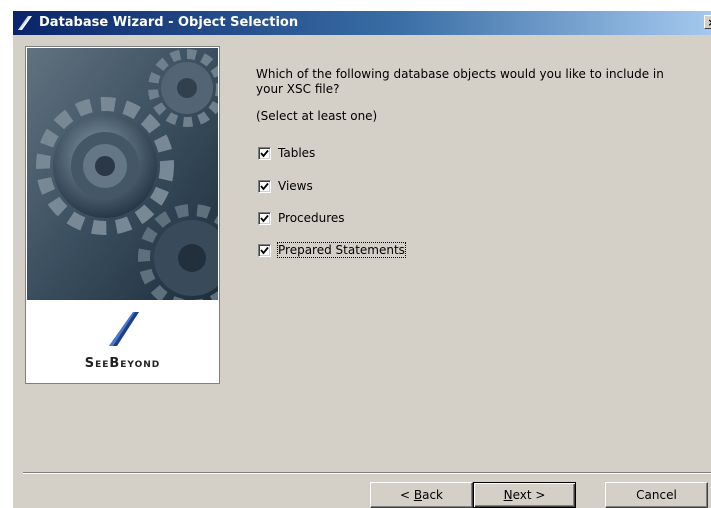  What do you see at coordinates (311, 218) in the screenshot?
I see `checkbox-label: Procedures` at bounding box center [311, 218].